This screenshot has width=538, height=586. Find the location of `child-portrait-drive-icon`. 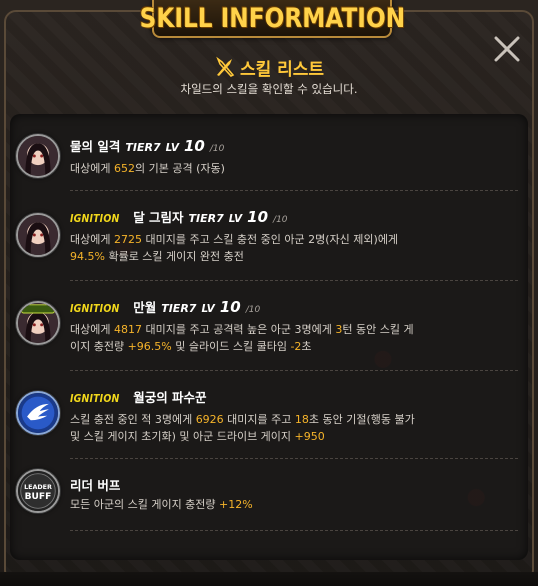

child-portrait-drive-icon is located at coordinates (38, 323).